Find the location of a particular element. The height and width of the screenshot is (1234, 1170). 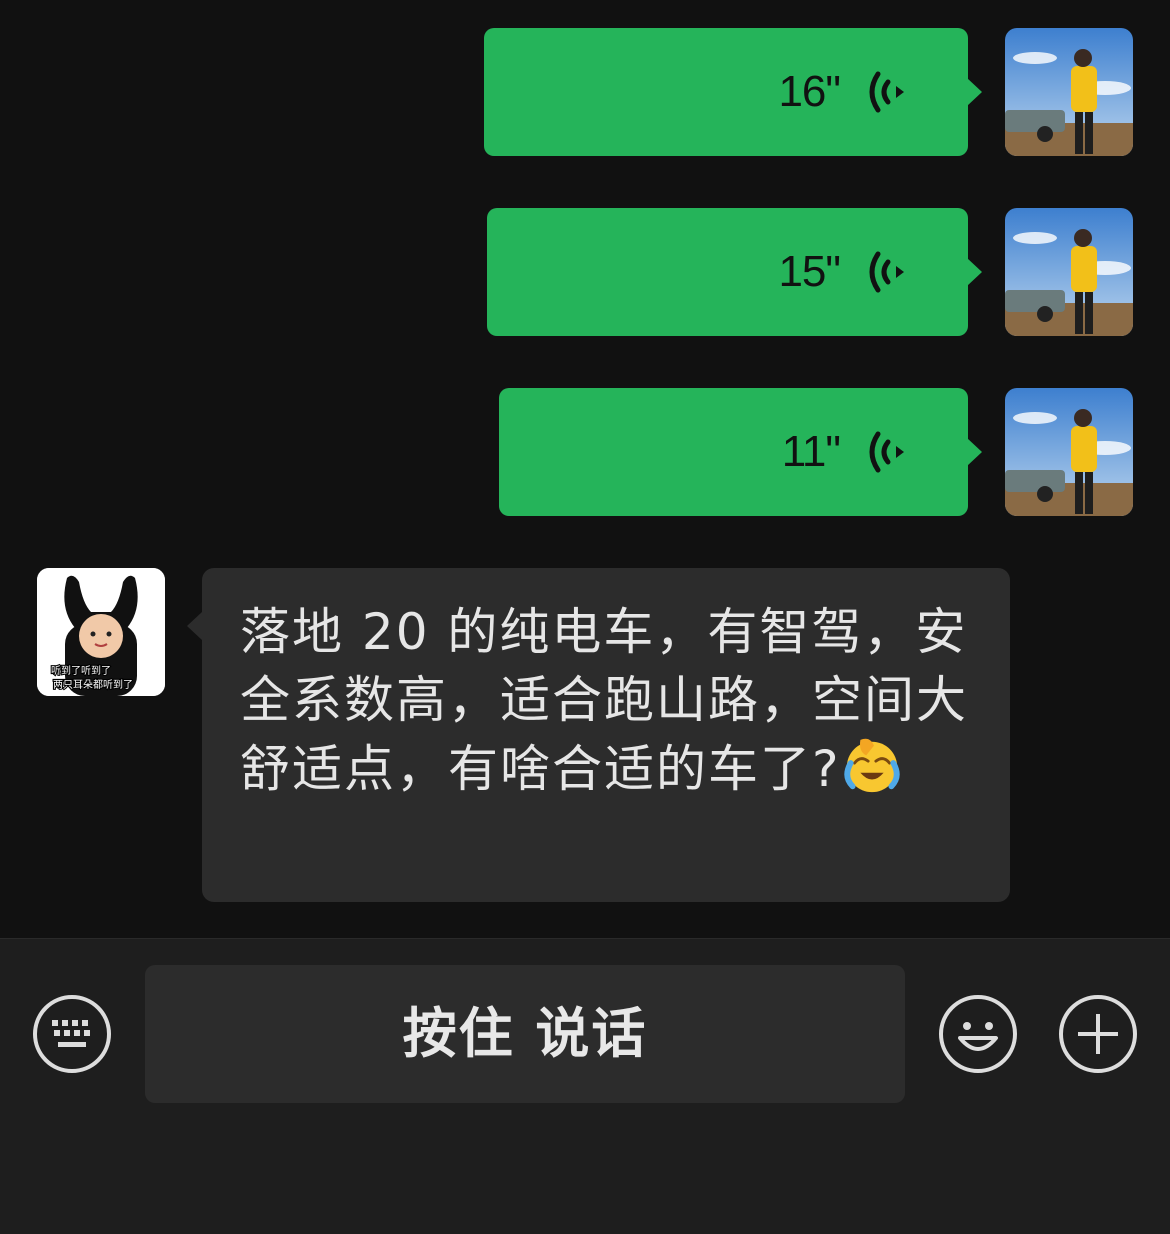

sticker-caption: 听到了听到了 is located at coordinates (81, 671).